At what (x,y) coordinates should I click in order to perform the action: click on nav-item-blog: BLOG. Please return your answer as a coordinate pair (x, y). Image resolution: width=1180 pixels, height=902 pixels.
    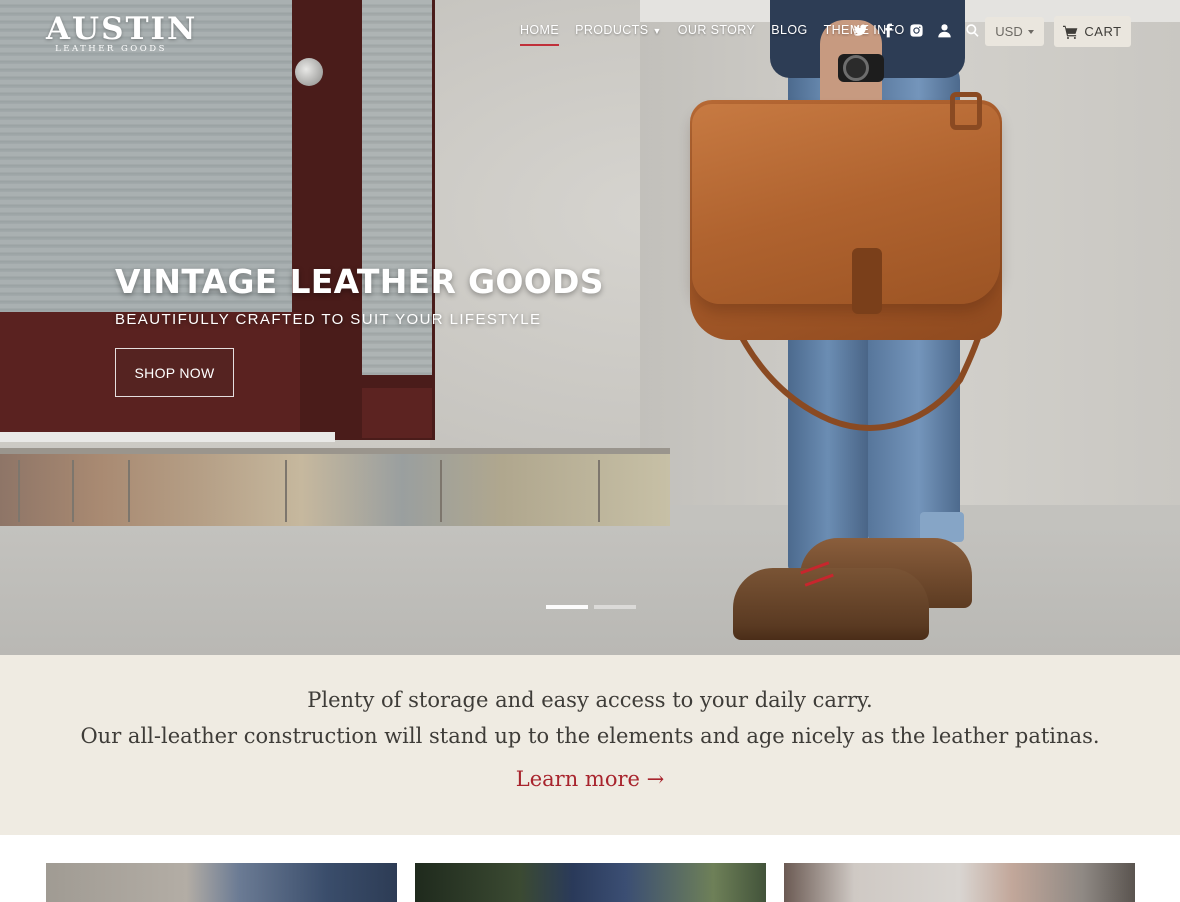
    Looking at the image, I should click on (789, 30).